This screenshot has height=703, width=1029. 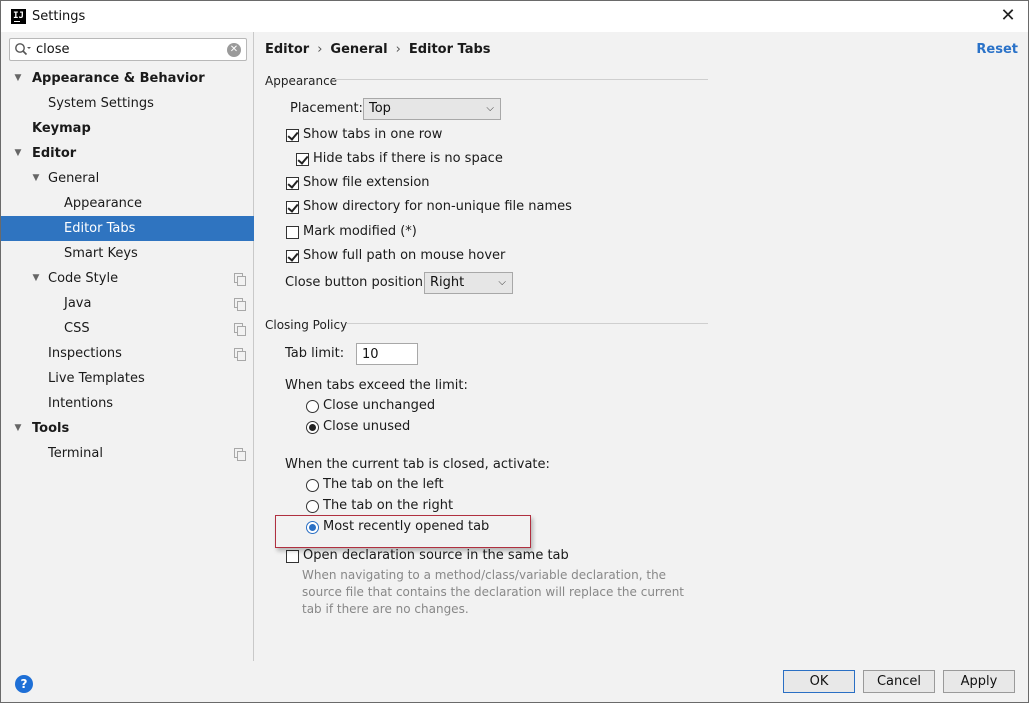 I want to click on section-title-appearance: Appearance, so click(x=301, y=81).